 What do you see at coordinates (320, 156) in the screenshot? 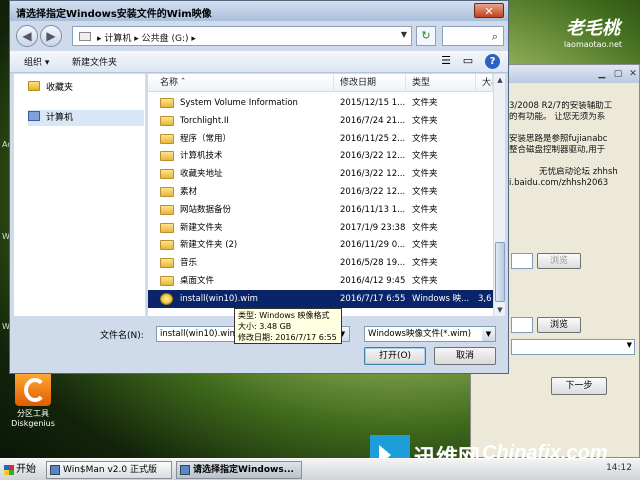
I see `table-row: 计算机技术 2016/3/22 12... 文件夹` at bounding box center [320, 156].